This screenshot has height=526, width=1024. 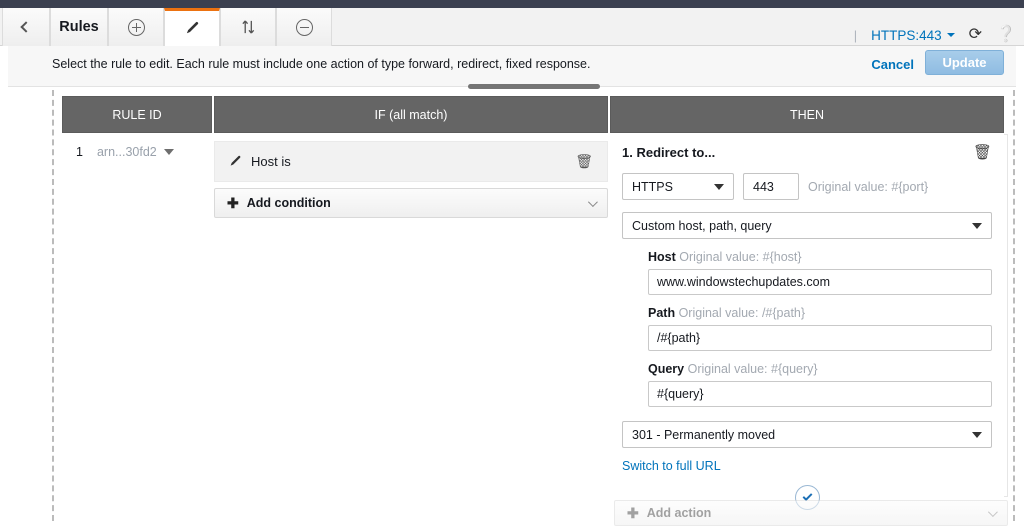 I want to click on add-rule-button, so click(x=136, y=27).